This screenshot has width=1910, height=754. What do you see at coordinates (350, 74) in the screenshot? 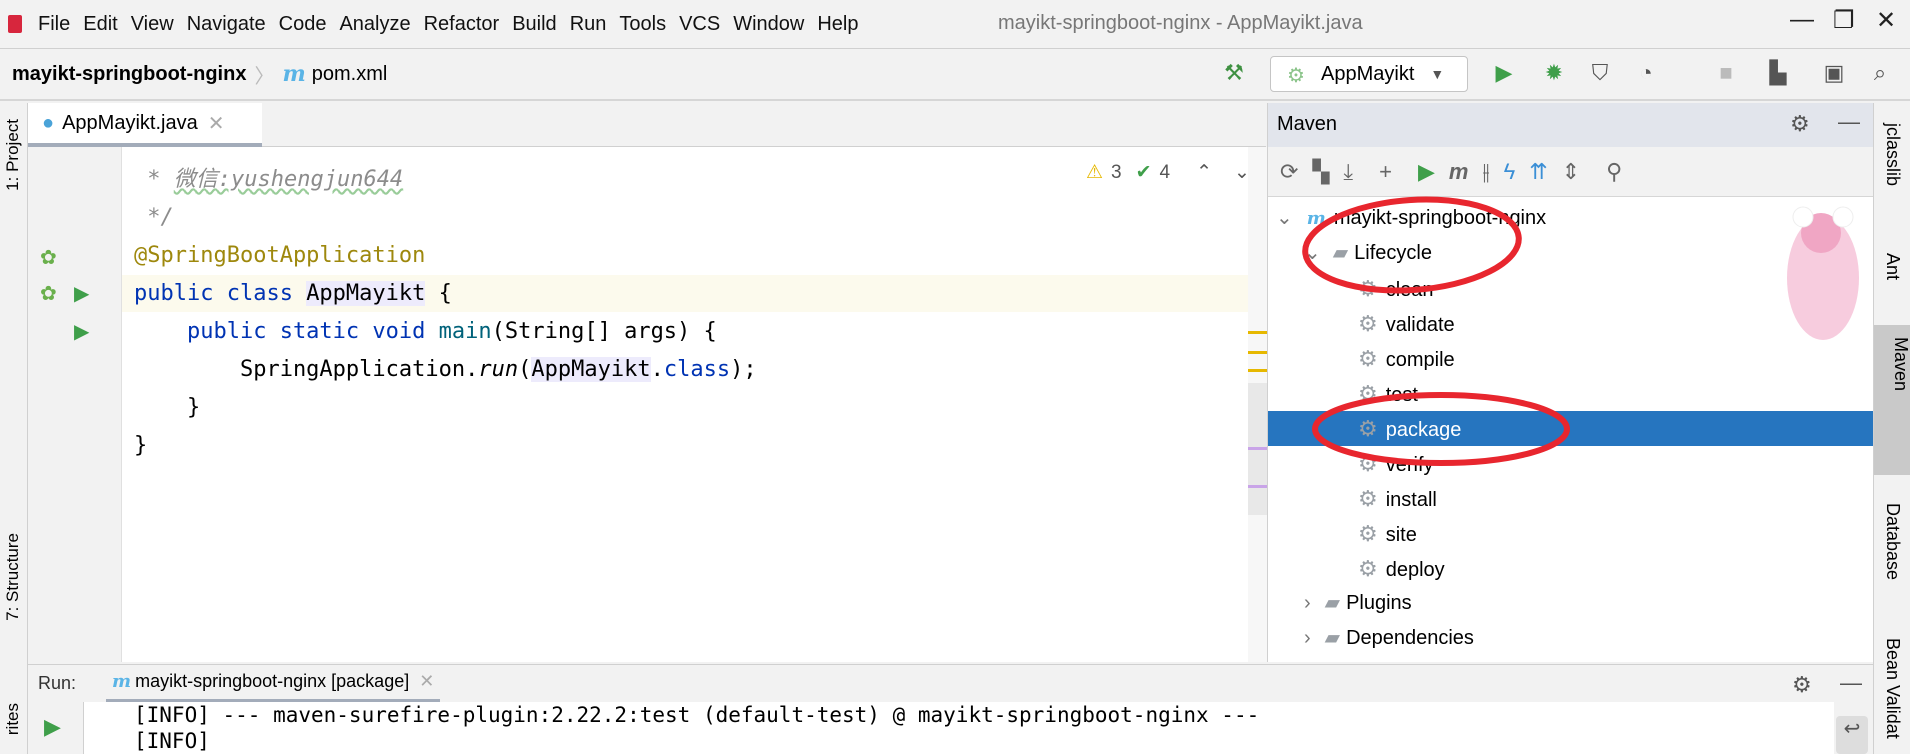
I see `breadcrumb-file: pom.xml` at bounding box center [350, 74].